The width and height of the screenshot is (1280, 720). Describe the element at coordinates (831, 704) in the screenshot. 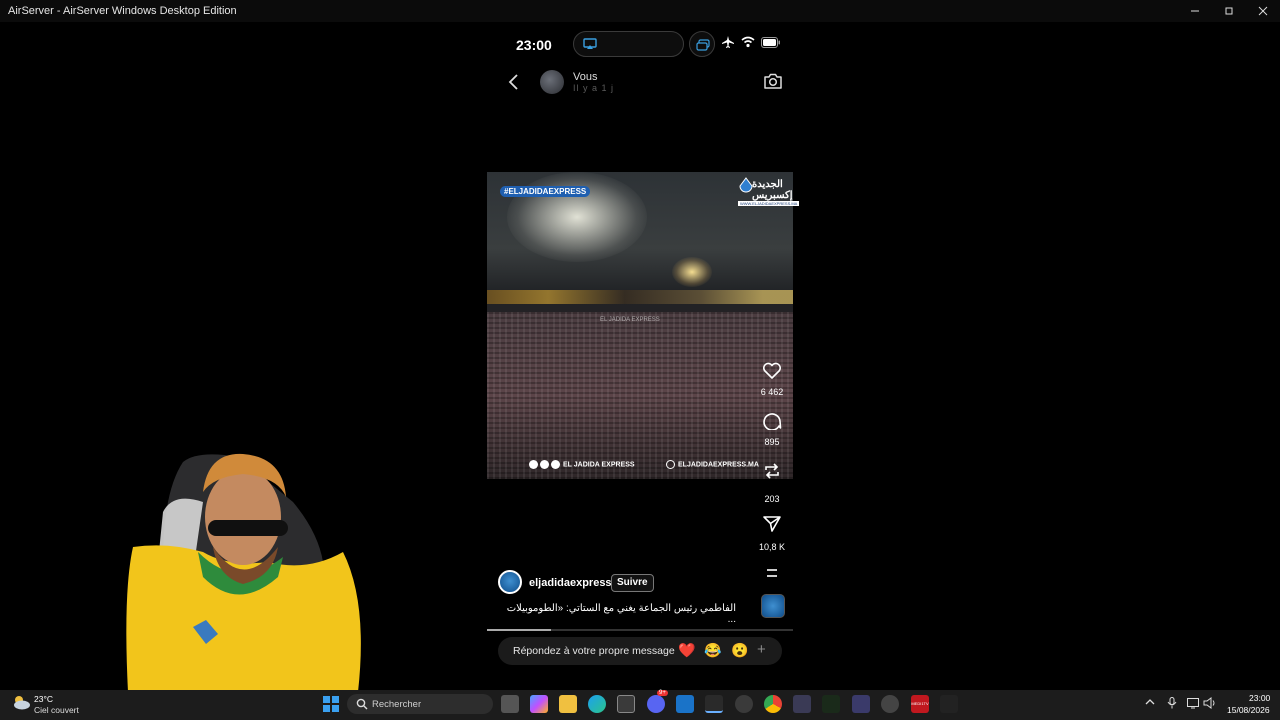

I see `app-a-icon` at that location.